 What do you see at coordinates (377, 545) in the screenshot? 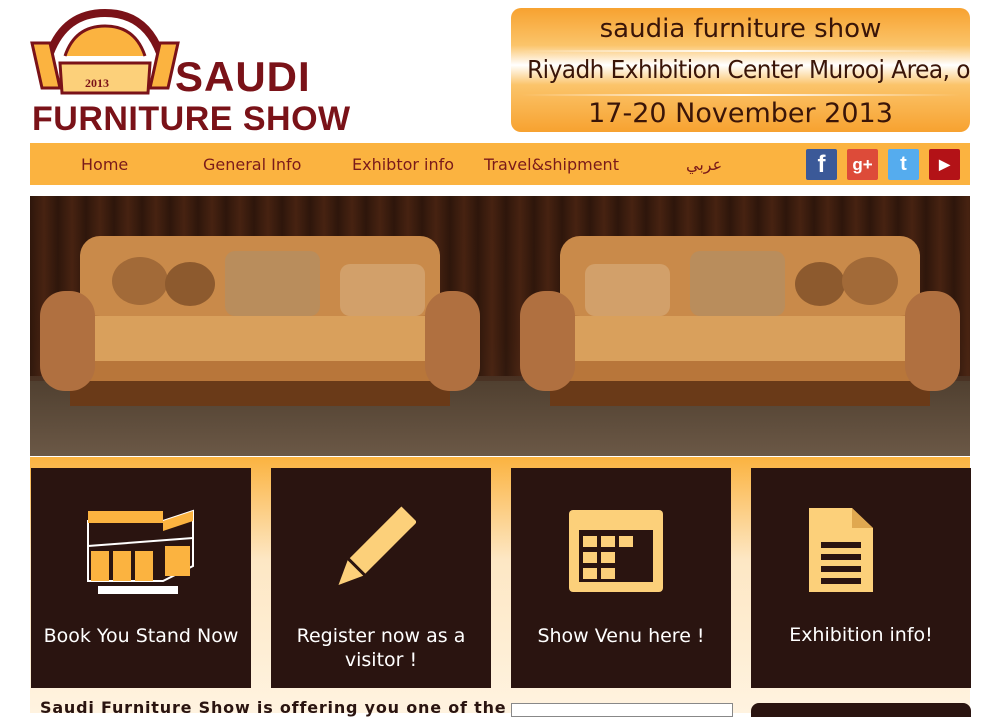
I see `pencil-icon` at bounding box center [377, 545].